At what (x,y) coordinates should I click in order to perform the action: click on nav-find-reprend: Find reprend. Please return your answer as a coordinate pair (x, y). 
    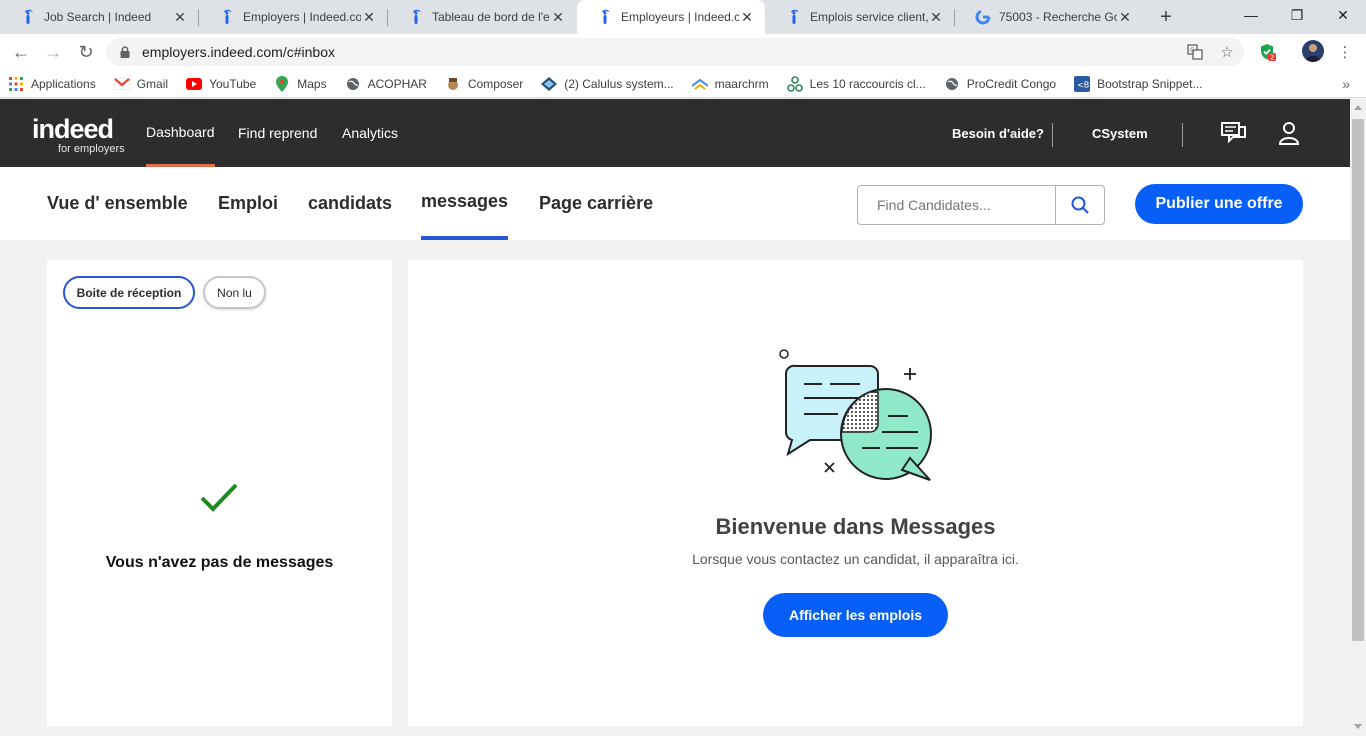
    Looking at the image, I should click on (277, 133).